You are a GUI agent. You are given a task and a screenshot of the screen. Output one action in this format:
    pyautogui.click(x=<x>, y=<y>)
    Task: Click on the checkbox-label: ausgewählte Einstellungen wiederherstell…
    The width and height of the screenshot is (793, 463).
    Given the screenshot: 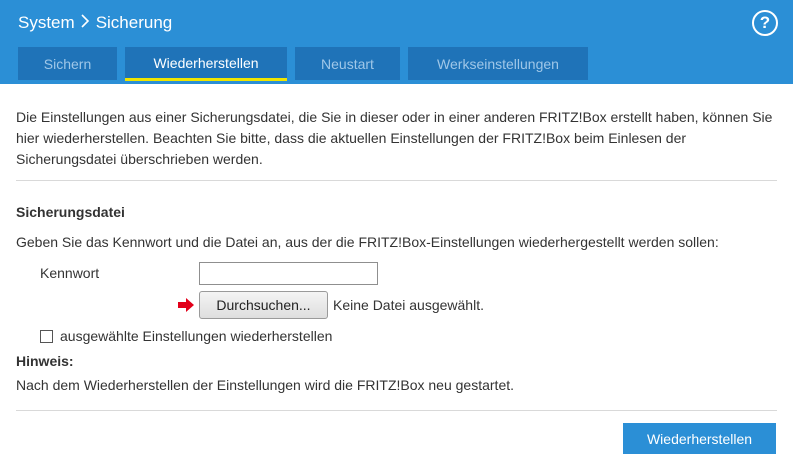 What is the action you would take?
    pyautogui.click(x=196, y=336)
    